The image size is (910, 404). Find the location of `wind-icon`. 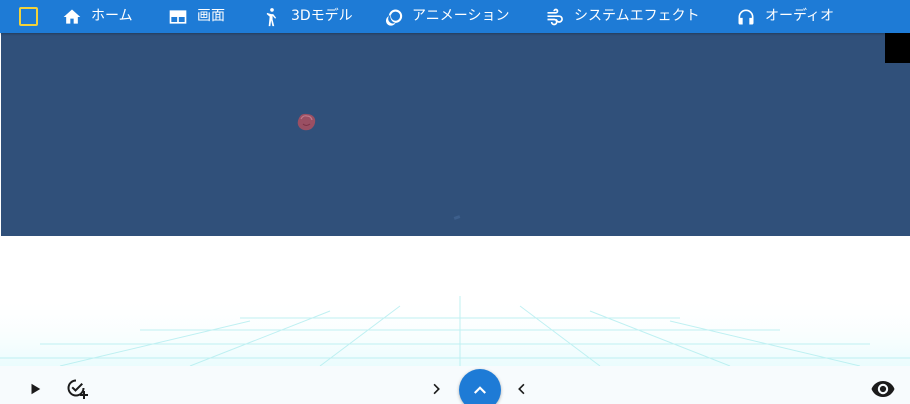

wind-icon is located at coordinates (555, 16).